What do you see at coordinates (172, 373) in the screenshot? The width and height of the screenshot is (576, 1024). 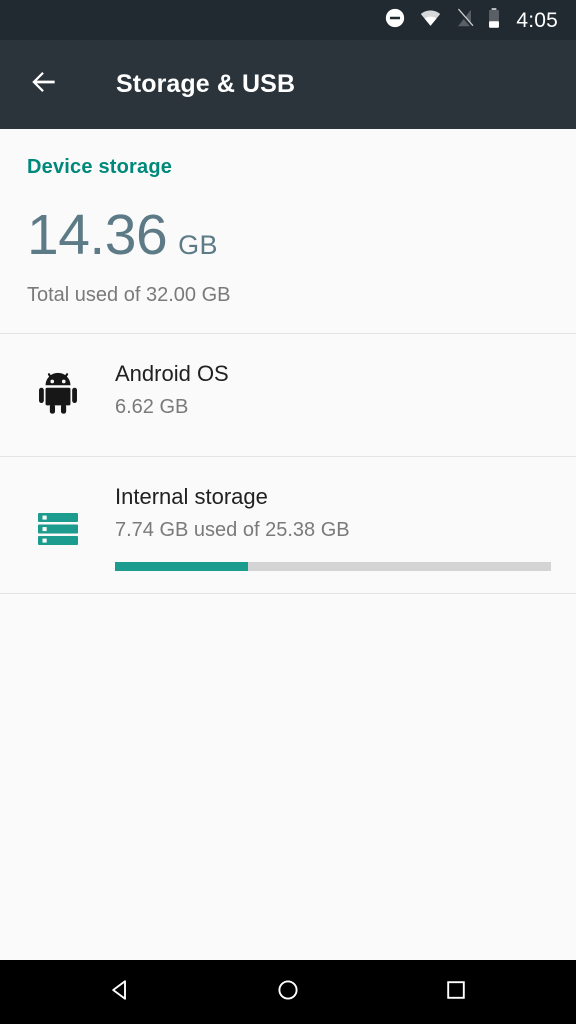 I see `list-item-title: Android OS` at bounding box center [172, 373].